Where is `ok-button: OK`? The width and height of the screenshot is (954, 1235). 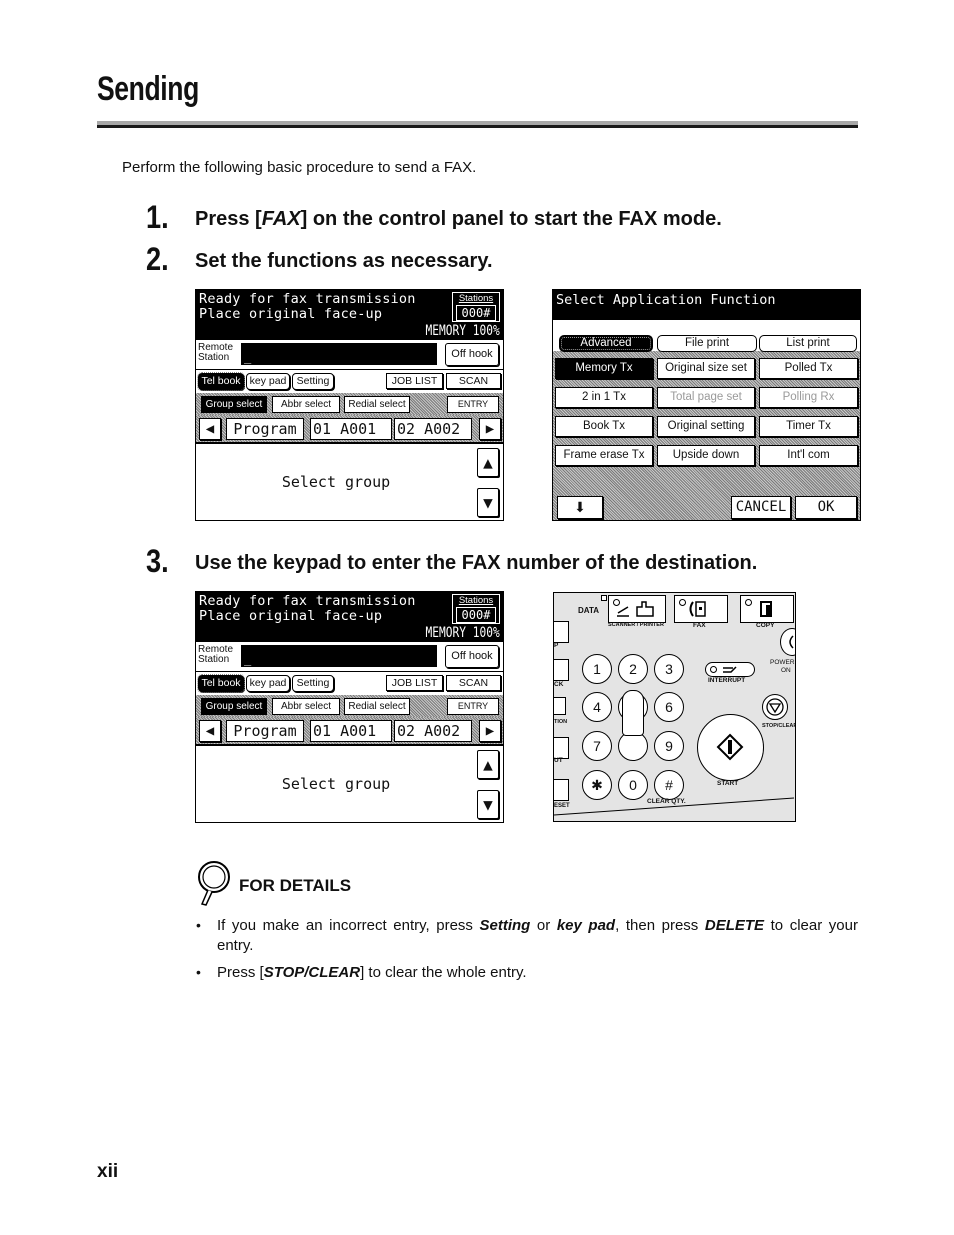 ok-button: OK is located at coordinates (826, 507).